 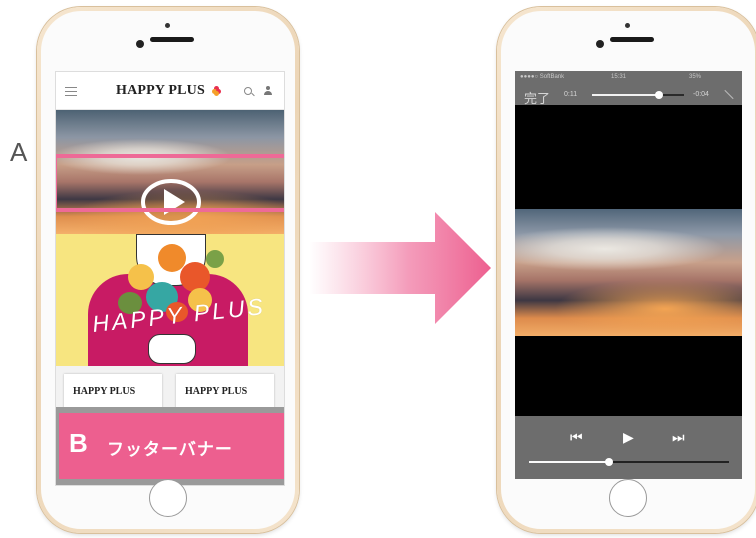 I want to click on hamburger-menu-icon, so click(x=71, y=91).